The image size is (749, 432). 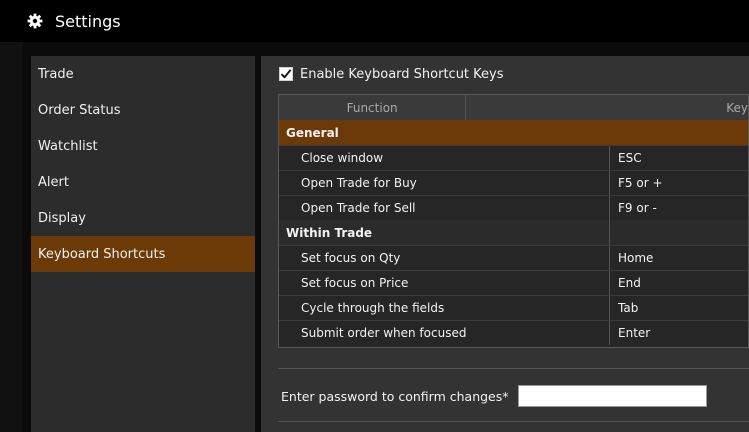 I want to click on function-cell: Open Trade for Buy, so click(x=444, y=183).